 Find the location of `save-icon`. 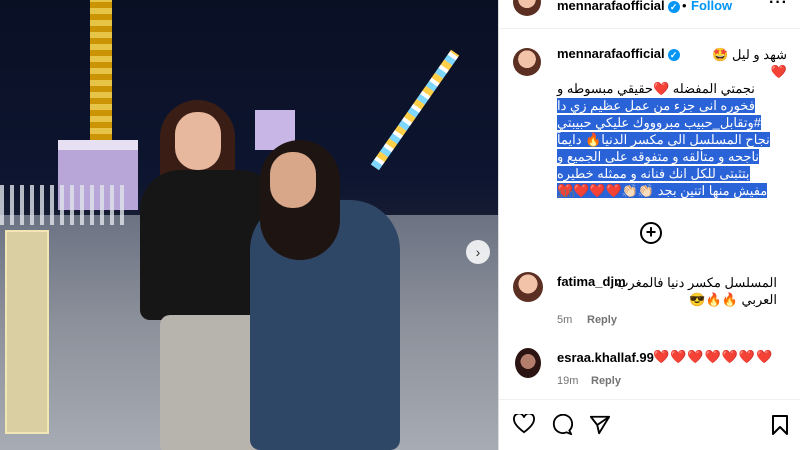

save-icon is located at coordinates (780, 427).